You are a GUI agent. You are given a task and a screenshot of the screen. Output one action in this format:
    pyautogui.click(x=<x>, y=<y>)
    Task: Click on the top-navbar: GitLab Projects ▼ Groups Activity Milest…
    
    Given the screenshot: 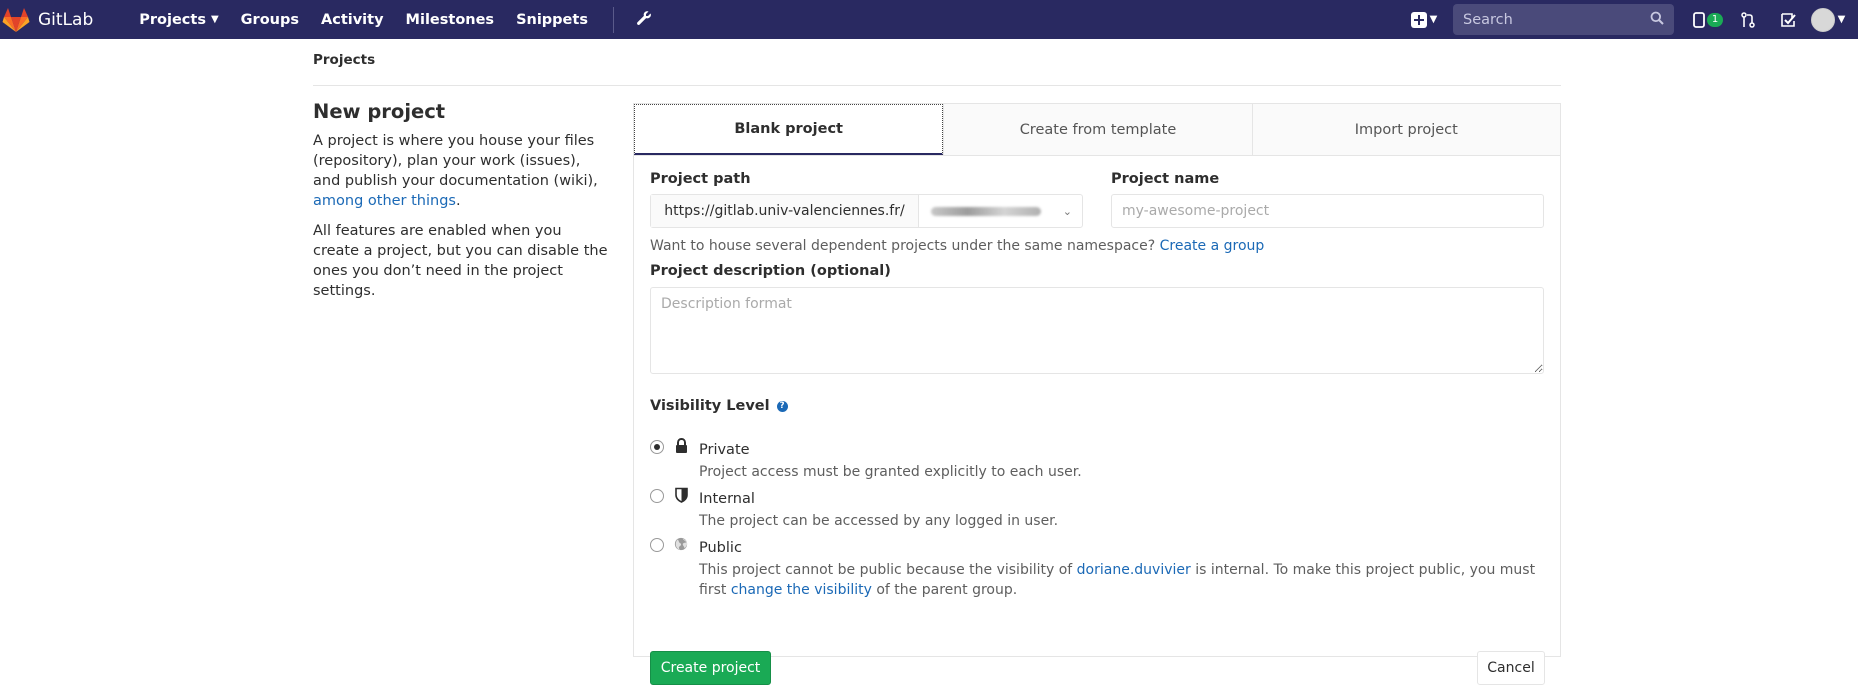 What is the action you would take?
    pyautogui.click(x=929, y=19)
    